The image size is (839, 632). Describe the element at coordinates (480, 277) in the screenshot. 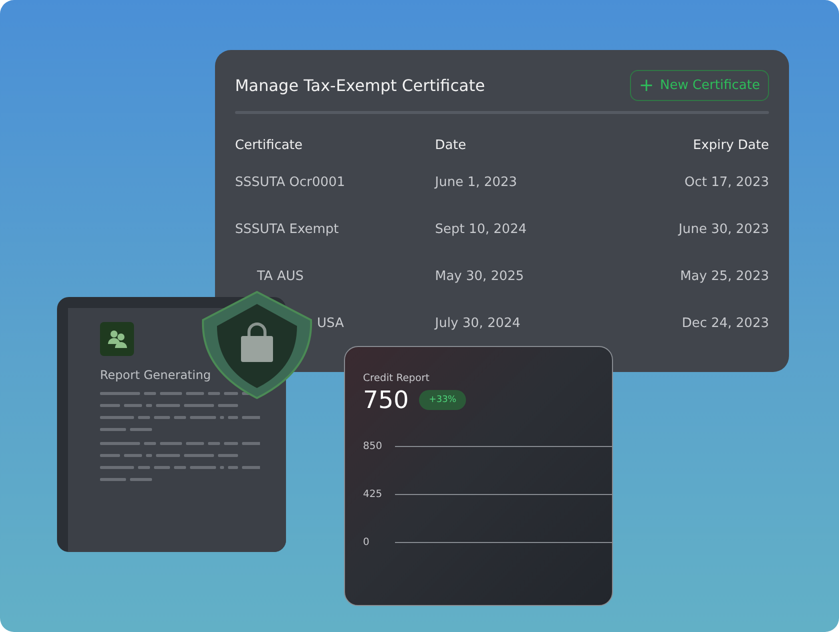

I see `table-cell-text: May 30, 2025` at that location.